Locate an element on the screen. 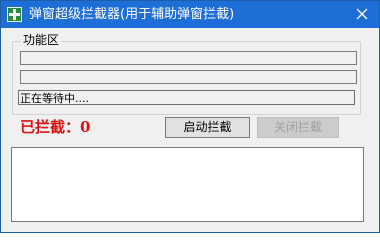 The height and width of the screenshot is (240, 380). start-blocking-button: 启动拦截 is located at coordinates (207, 127).